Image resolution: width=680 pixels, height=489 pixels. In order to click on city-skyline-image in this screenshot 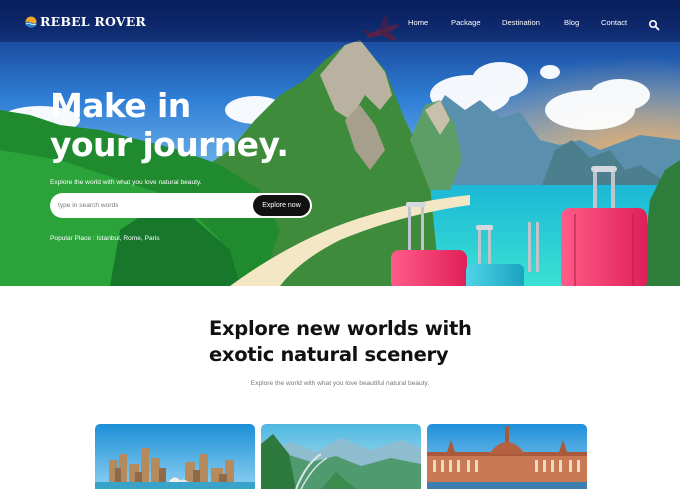, I will do `click(175, 456)`.